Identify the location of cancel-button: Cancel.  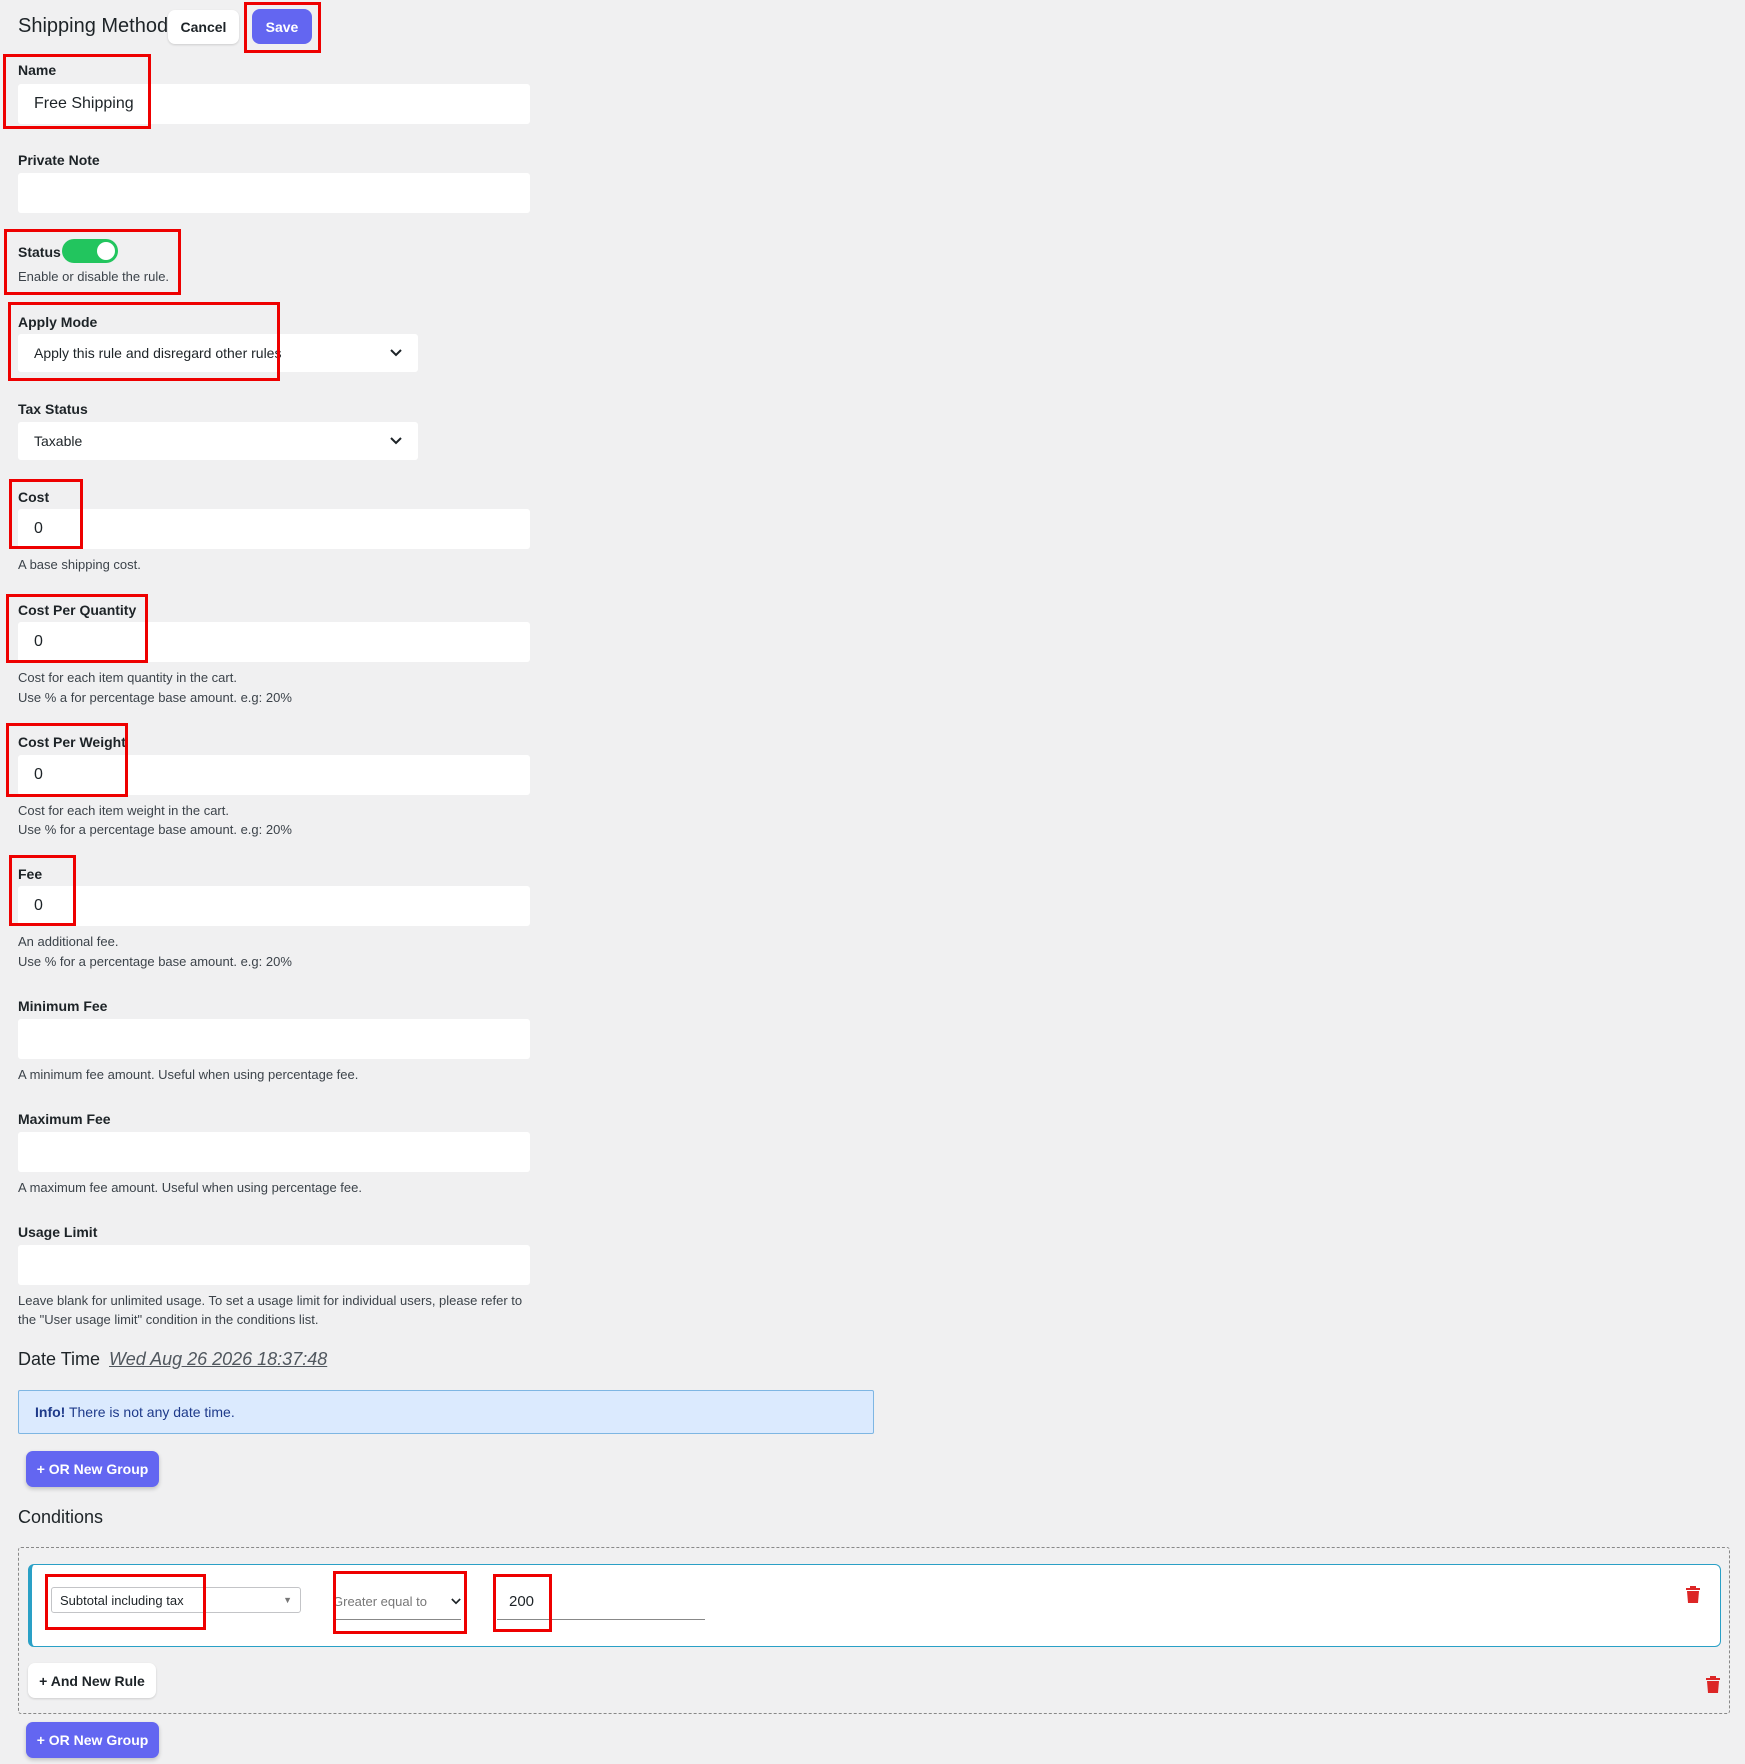
(203, 27).